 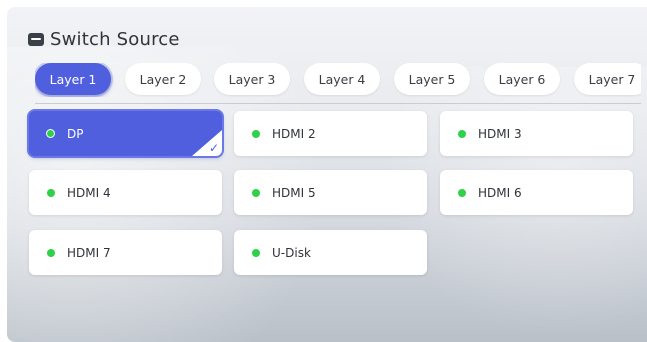 I want to click on source-label: HDMI 5, so click(x=294, y=192).